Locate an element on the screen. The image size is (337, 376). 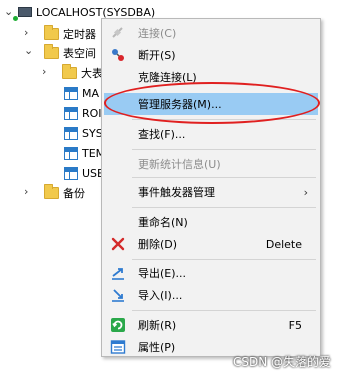
delete-icon is located at coordinates (118, 244).